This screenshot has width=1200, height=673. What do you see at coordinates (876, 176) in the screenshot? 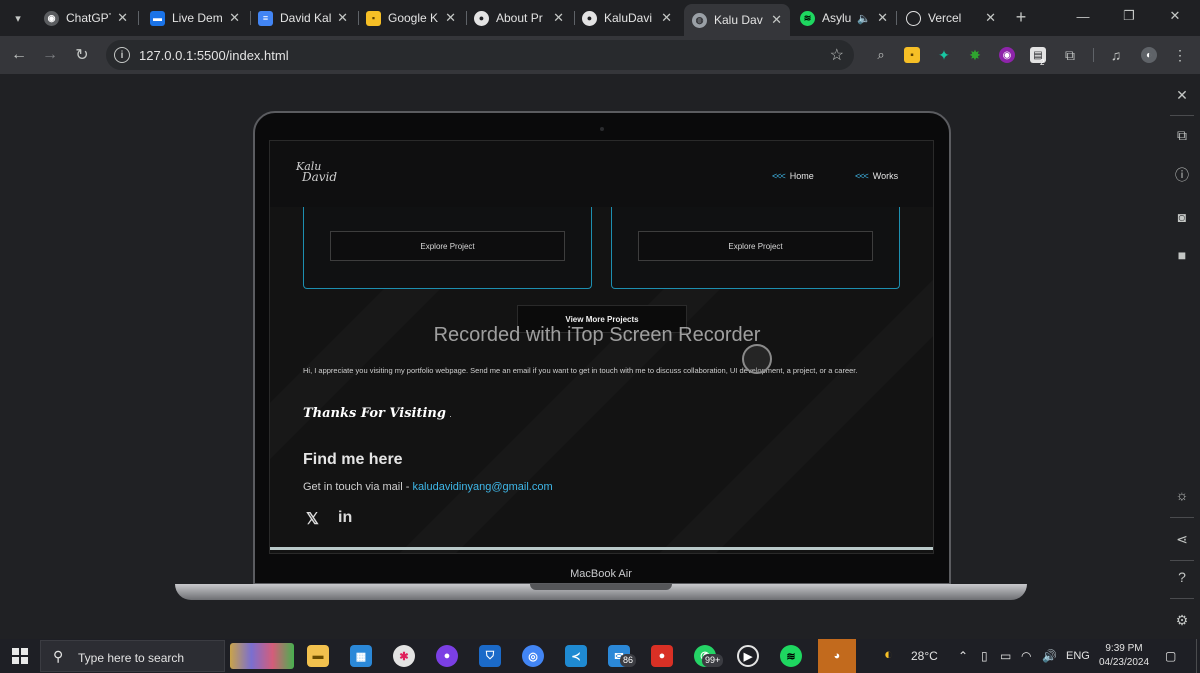
I see `nav-link-works: <<< Works` at bounding box center [876, 176].